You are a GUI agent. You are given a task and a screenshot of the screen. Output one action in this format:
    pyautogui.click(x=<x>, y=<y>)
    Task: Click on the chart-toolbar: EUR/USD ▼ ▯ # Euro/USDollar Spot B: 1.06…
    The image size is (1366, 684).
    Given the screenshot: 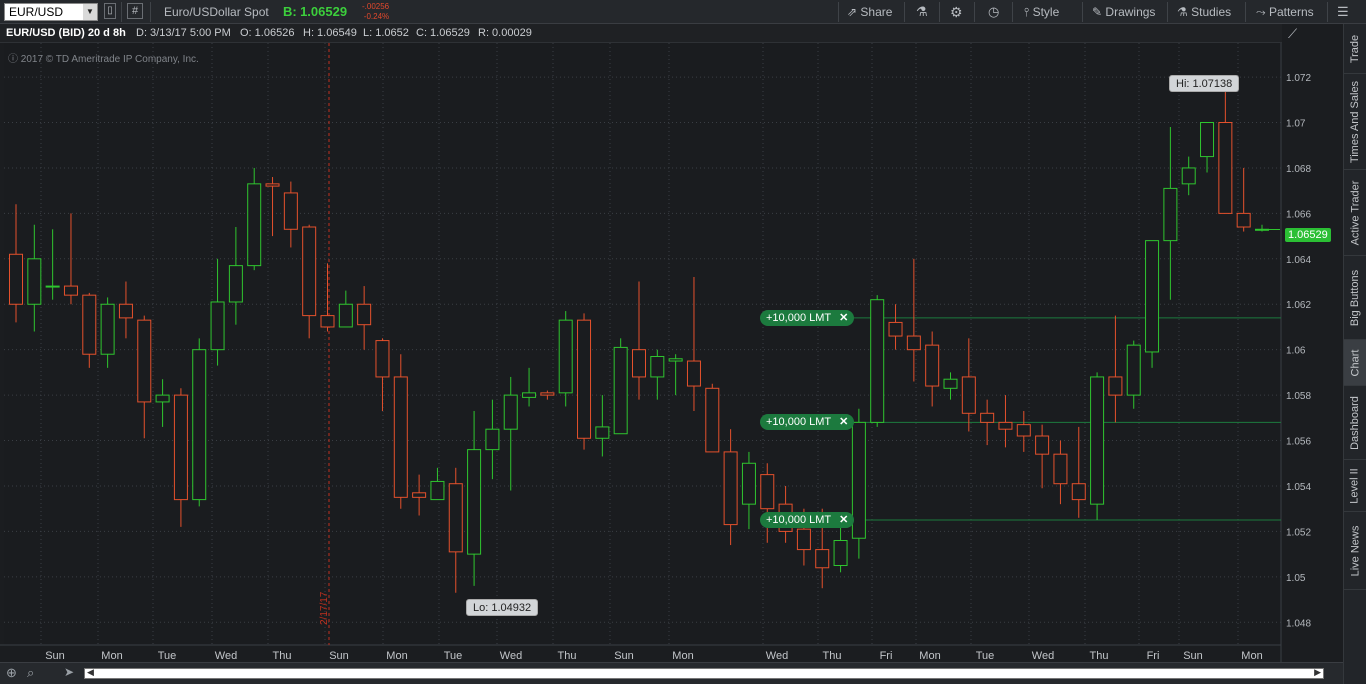 What is the action you would take?
    pyautogui.click(x=683, y=12)
    